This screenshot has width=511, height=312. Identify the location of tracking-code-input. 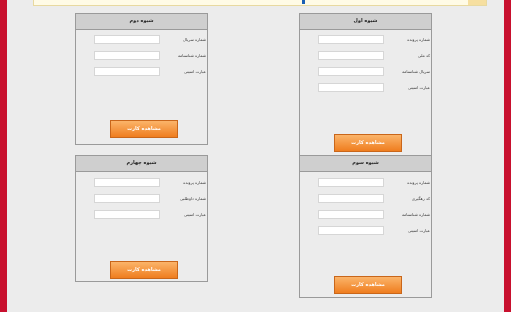
(351, 198).